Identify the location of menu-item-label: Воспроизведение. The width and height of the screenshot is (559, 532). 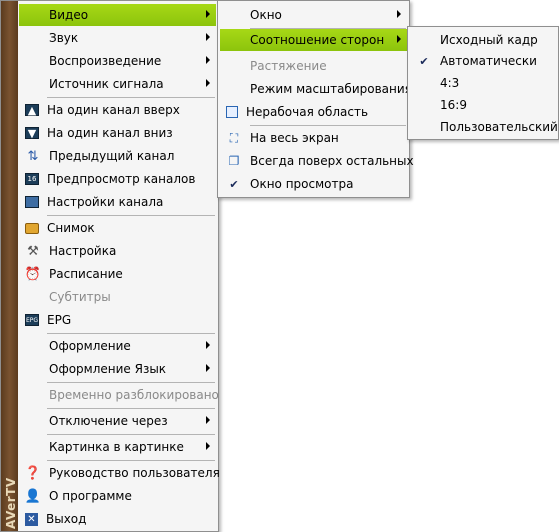
(105, 61).